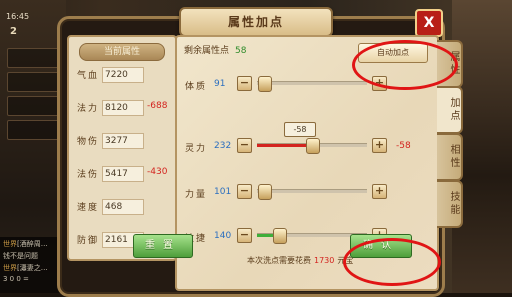 Image resolution: width=512 pixels, height=297 pixels. Describe the element at coordinates (223, 236) in the screenshot. I see `attr-value: 140` at that location.